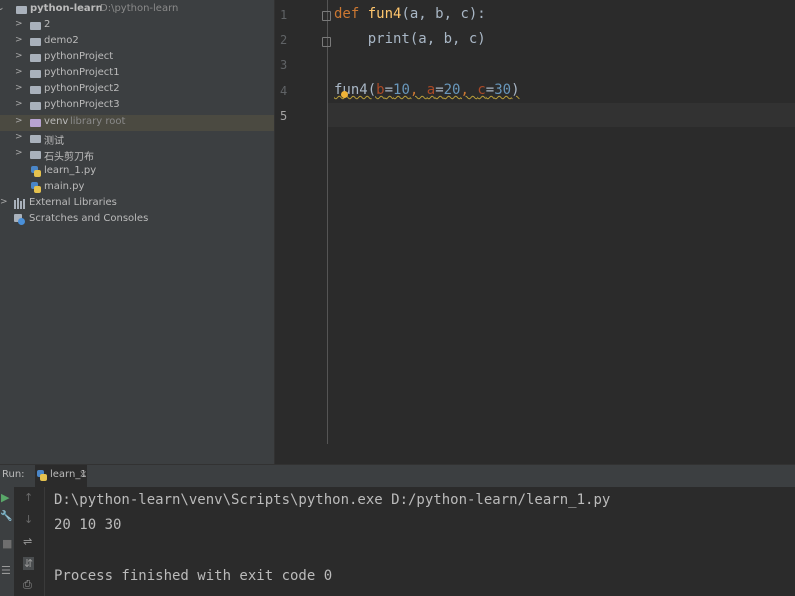  What do you see at coordinates (2, 8) in the screenshot?
I see `chevron-down-icon: ⌄` at bounding box center [2, 8].